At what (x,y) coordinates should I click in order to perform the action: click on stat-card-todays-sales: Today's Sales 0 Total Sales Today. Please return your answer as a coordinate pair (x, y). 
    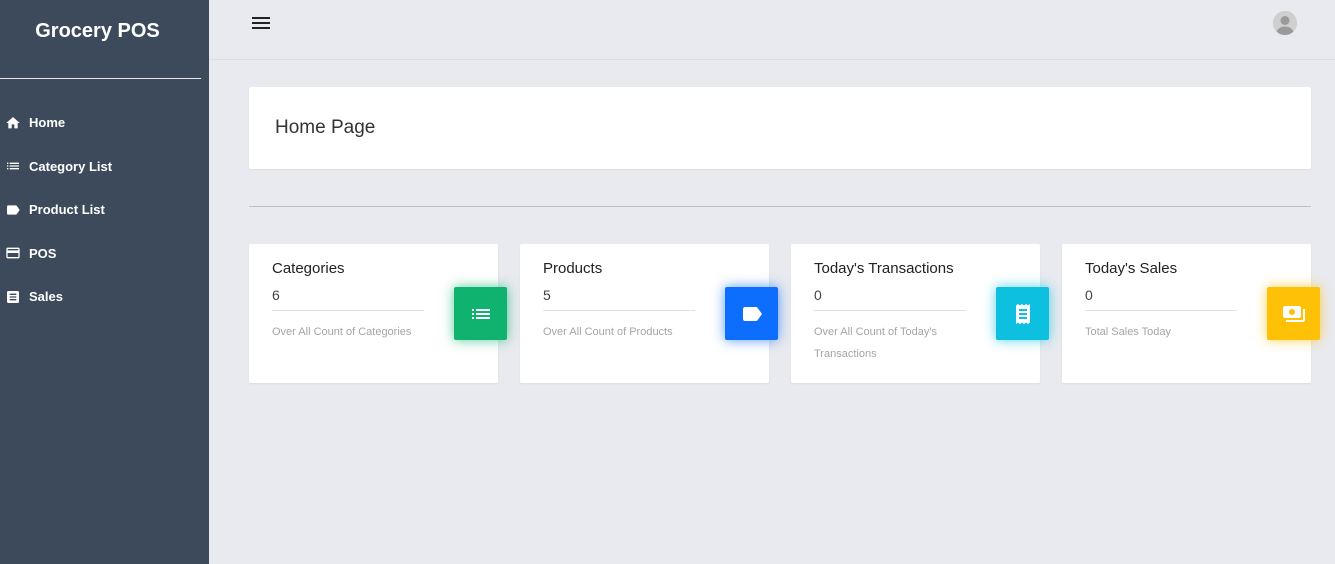
    Looking at the image, I should click on (1191, 313).